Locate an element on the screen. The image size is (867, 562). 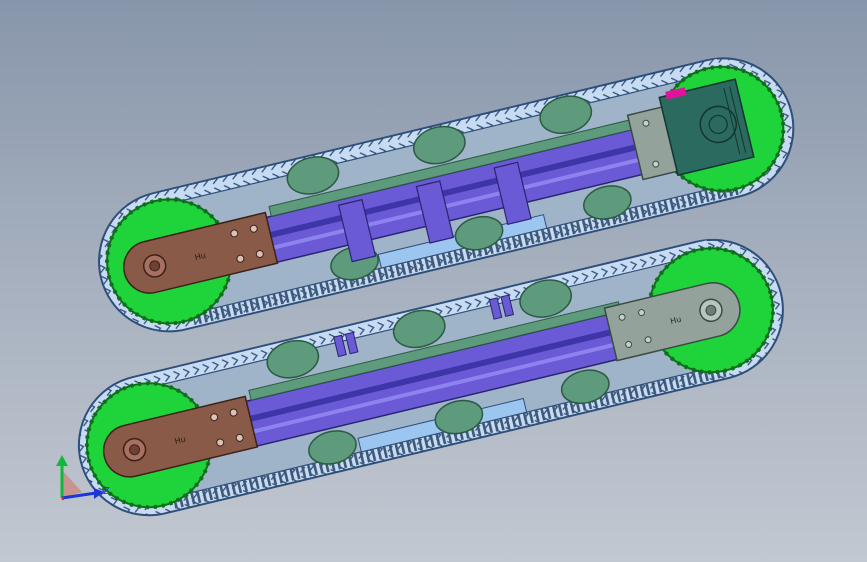
triad-plane-icon is located at coordinates (72, 484).